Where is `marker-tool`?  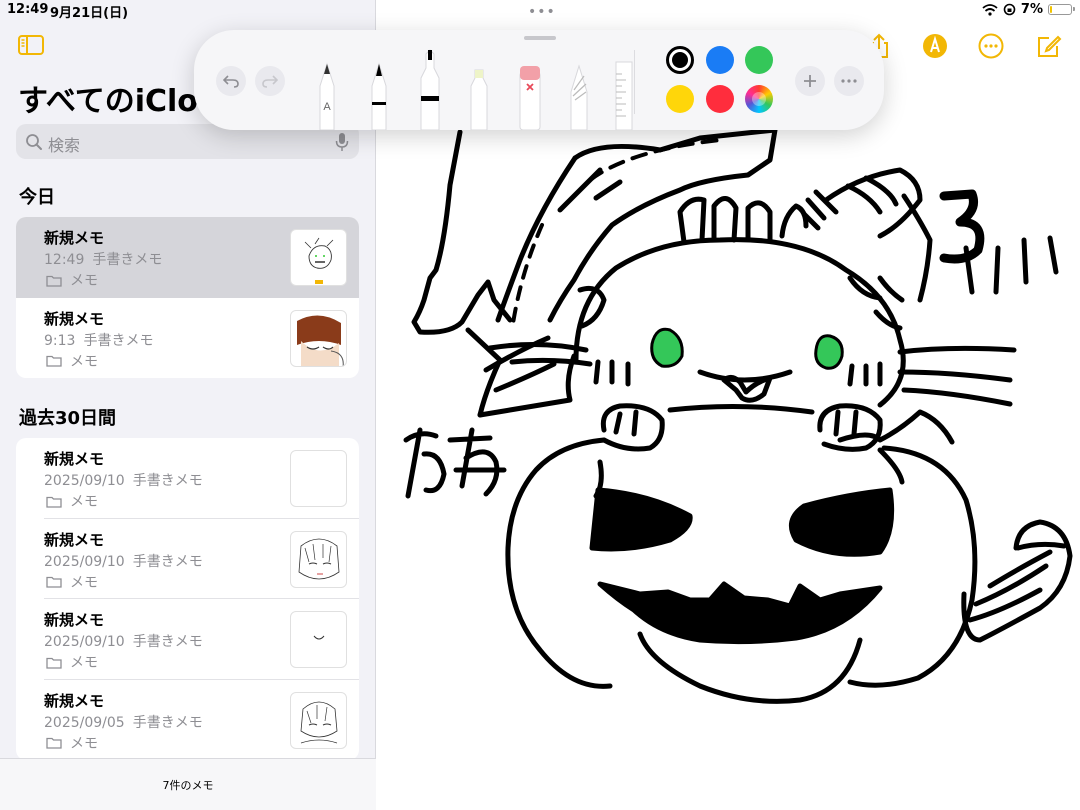
marker-tool is located at coordinates (430, 89).